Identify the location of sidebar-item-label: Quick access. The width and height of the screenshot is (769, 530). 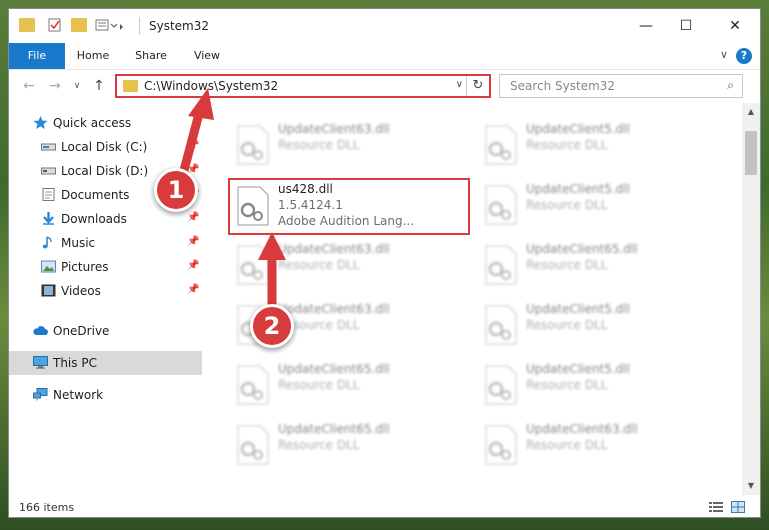
(92, 123).